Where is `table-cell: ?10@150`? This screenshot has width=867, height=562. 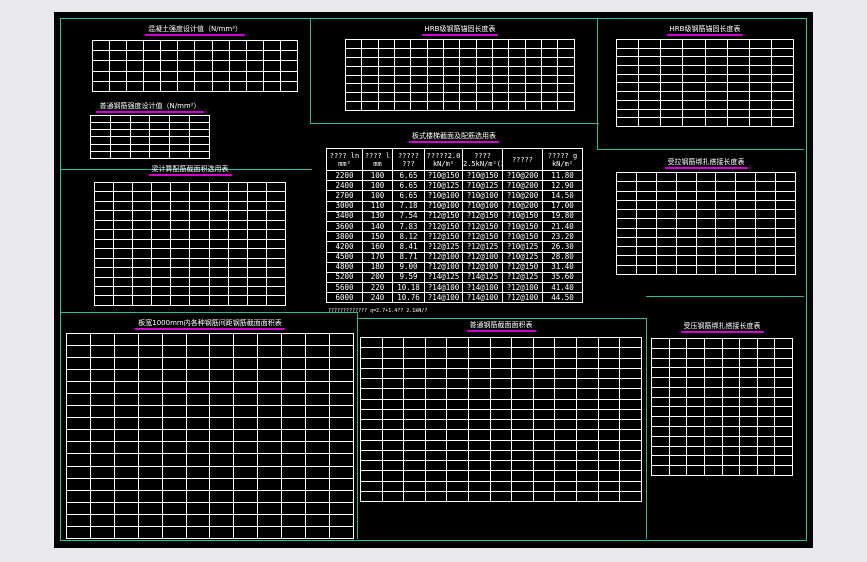 table-cell: ?10@150 is located at coordinates (522, 216).